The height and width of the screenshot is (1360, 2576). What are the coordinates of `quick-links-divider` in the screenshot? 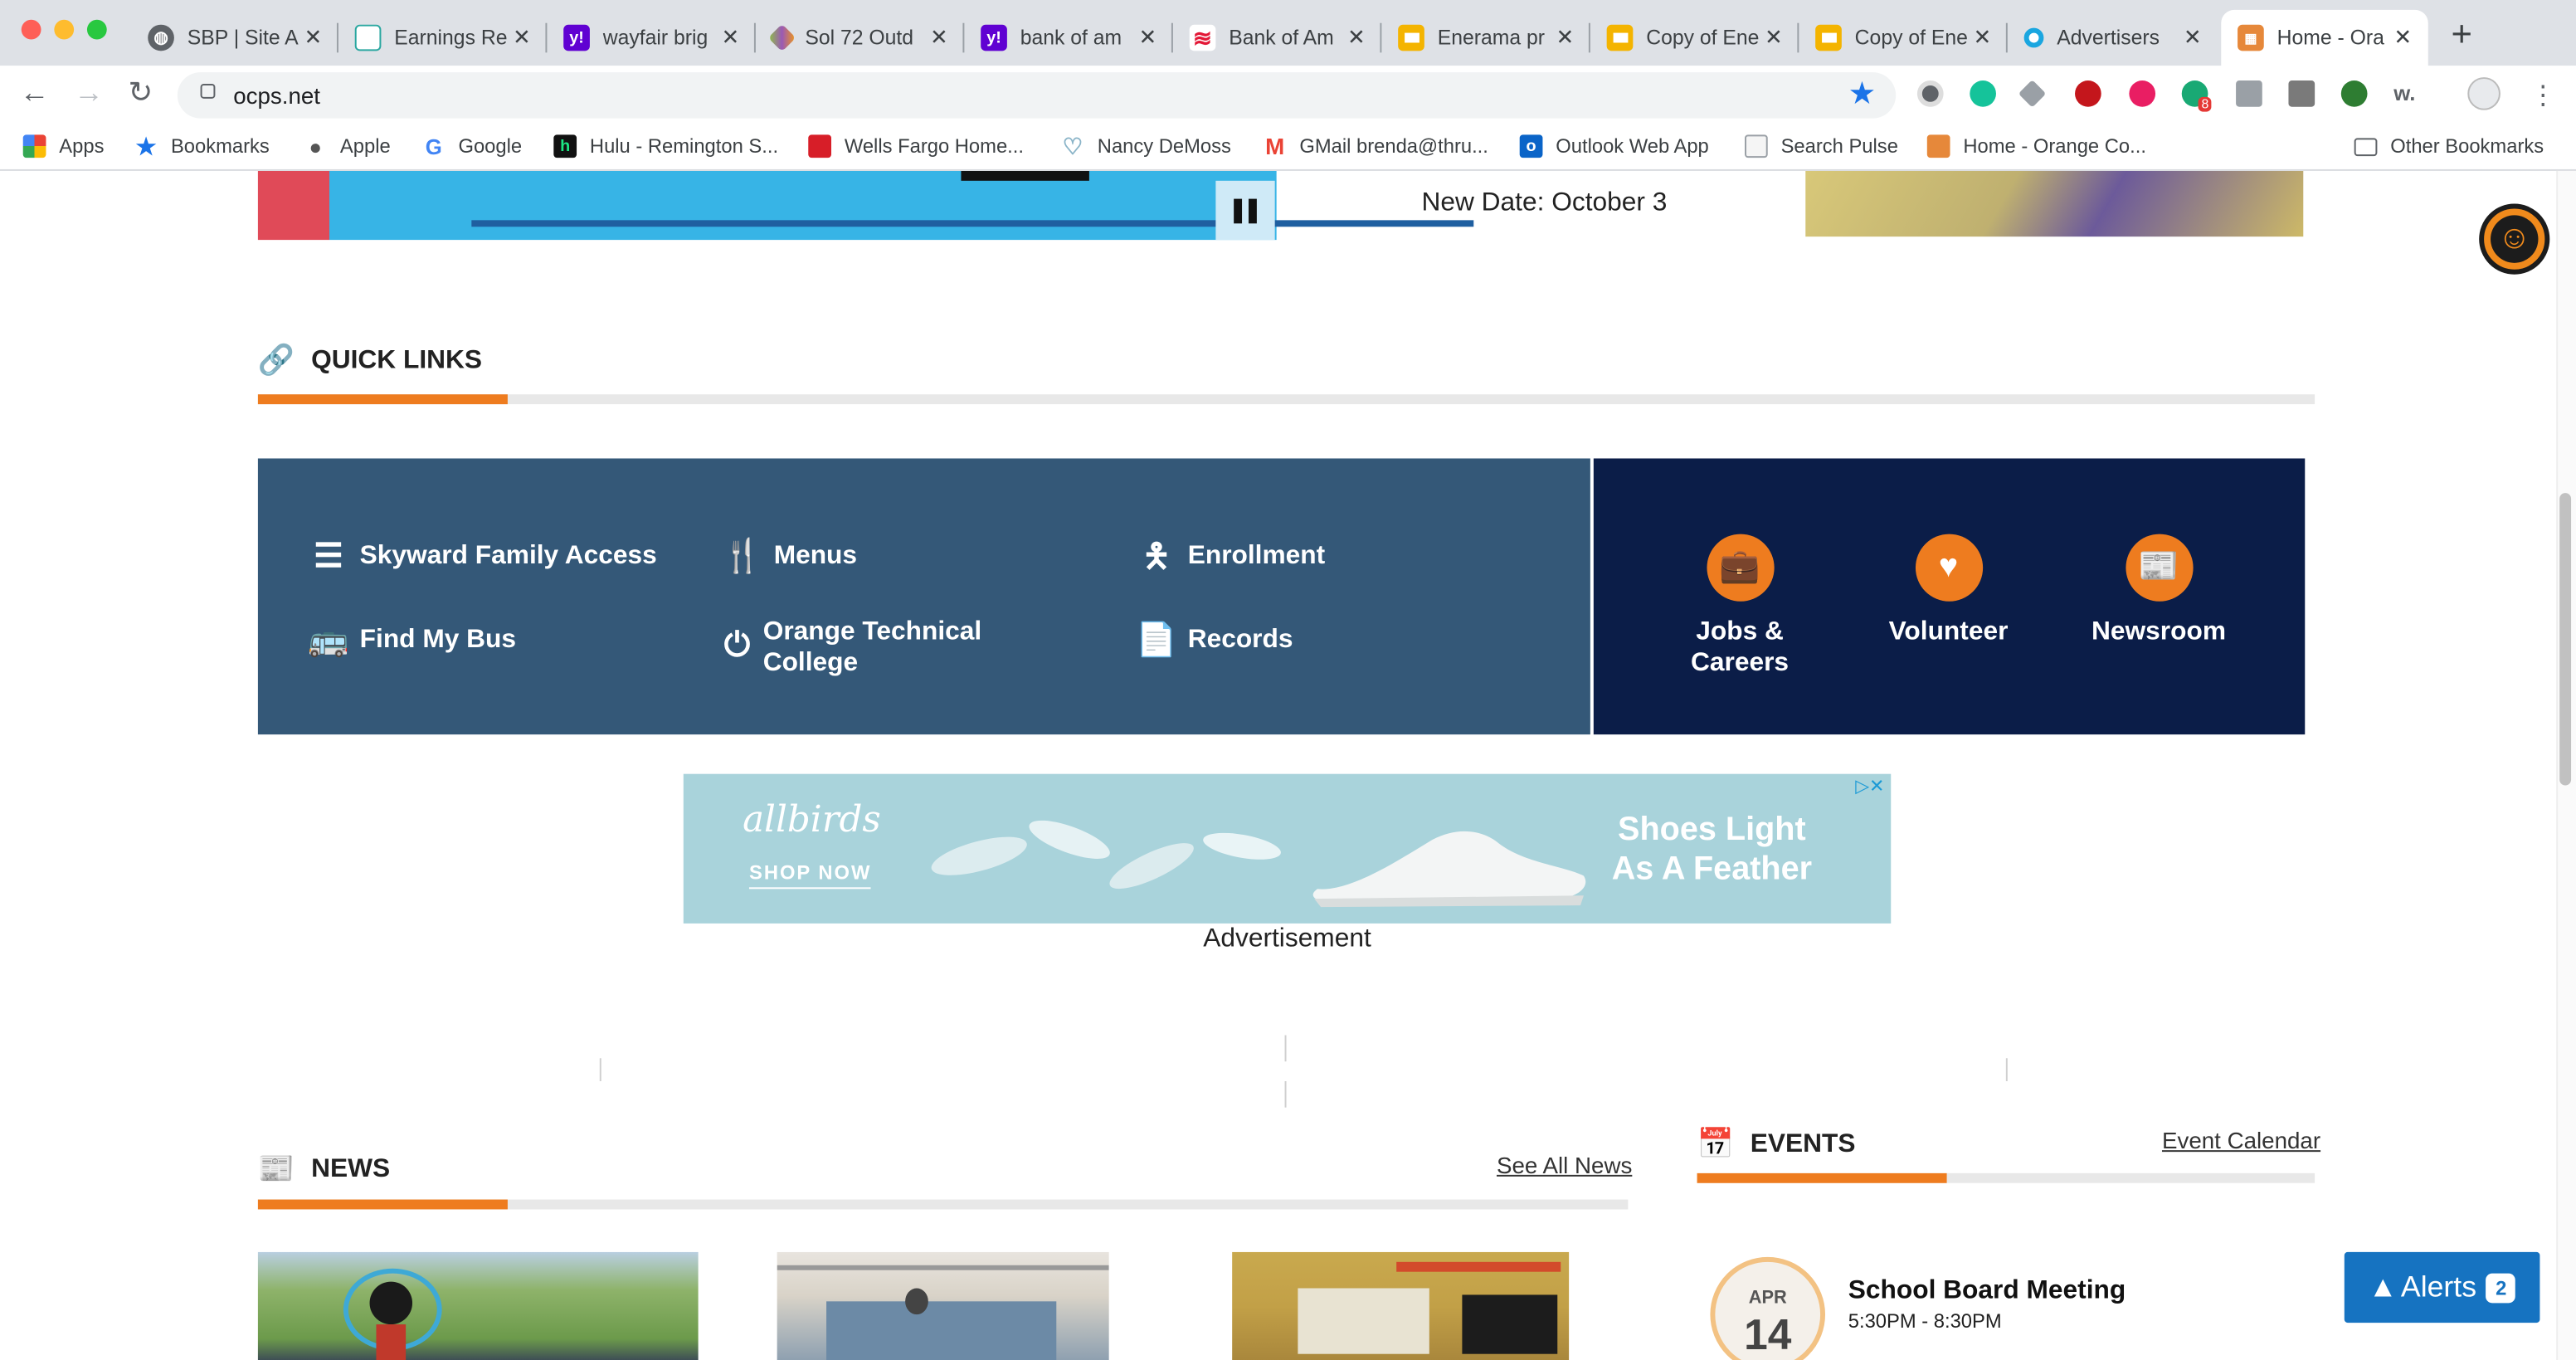 It's located at (1286, 399).